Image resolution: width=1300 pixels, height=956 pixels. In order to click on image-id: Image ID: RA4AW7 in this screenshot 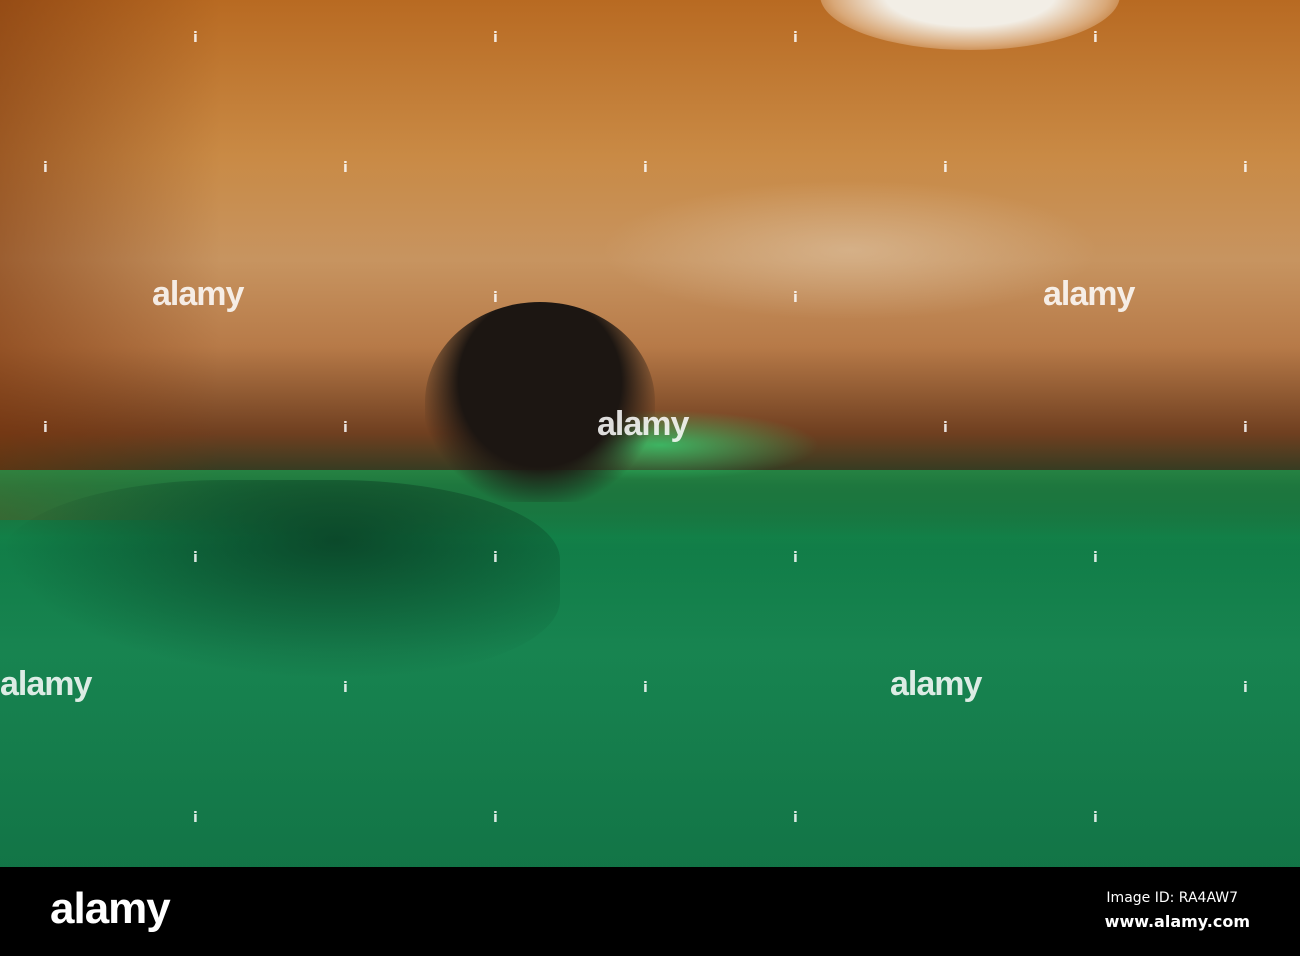, I will do `click(1172, 898)`.